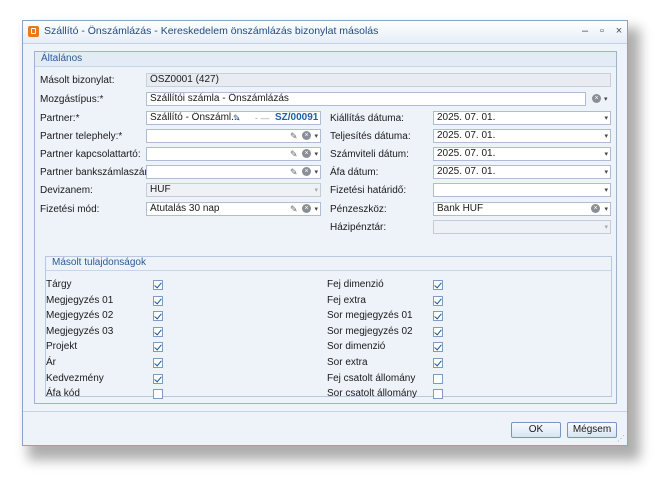 Image resolution: width=668 pixels, height=489 pixels. What do you see at coordinates (306, 153) in the screenshot?
I see `partner-contact-clear-icon: ×` at bounding box center [306, 153].